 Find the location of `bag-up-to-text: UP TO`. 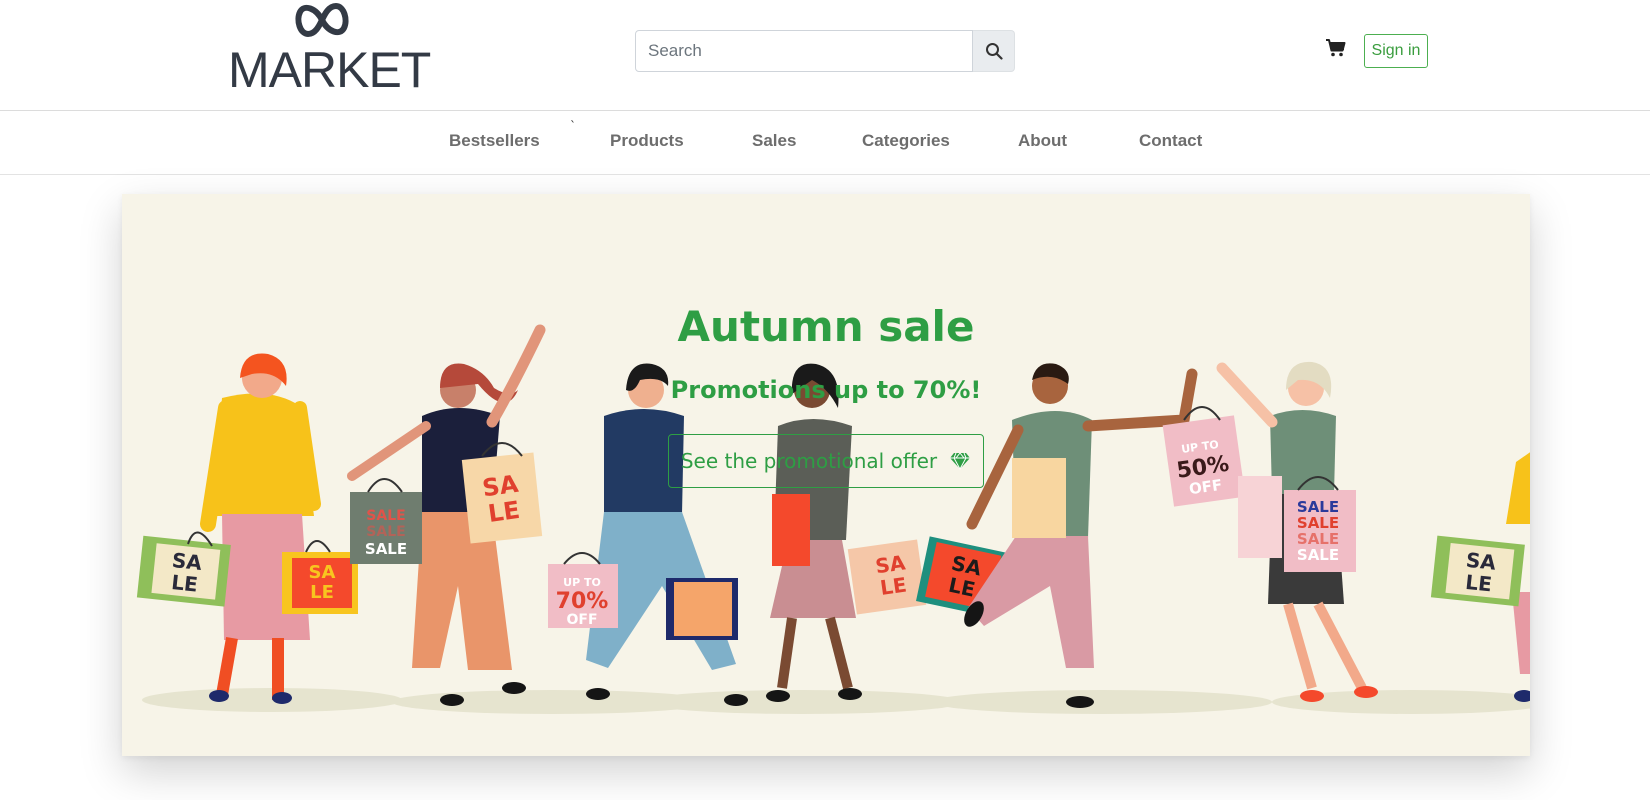

bag-up-to-text: UP TO is located at coordinates (582, 582).